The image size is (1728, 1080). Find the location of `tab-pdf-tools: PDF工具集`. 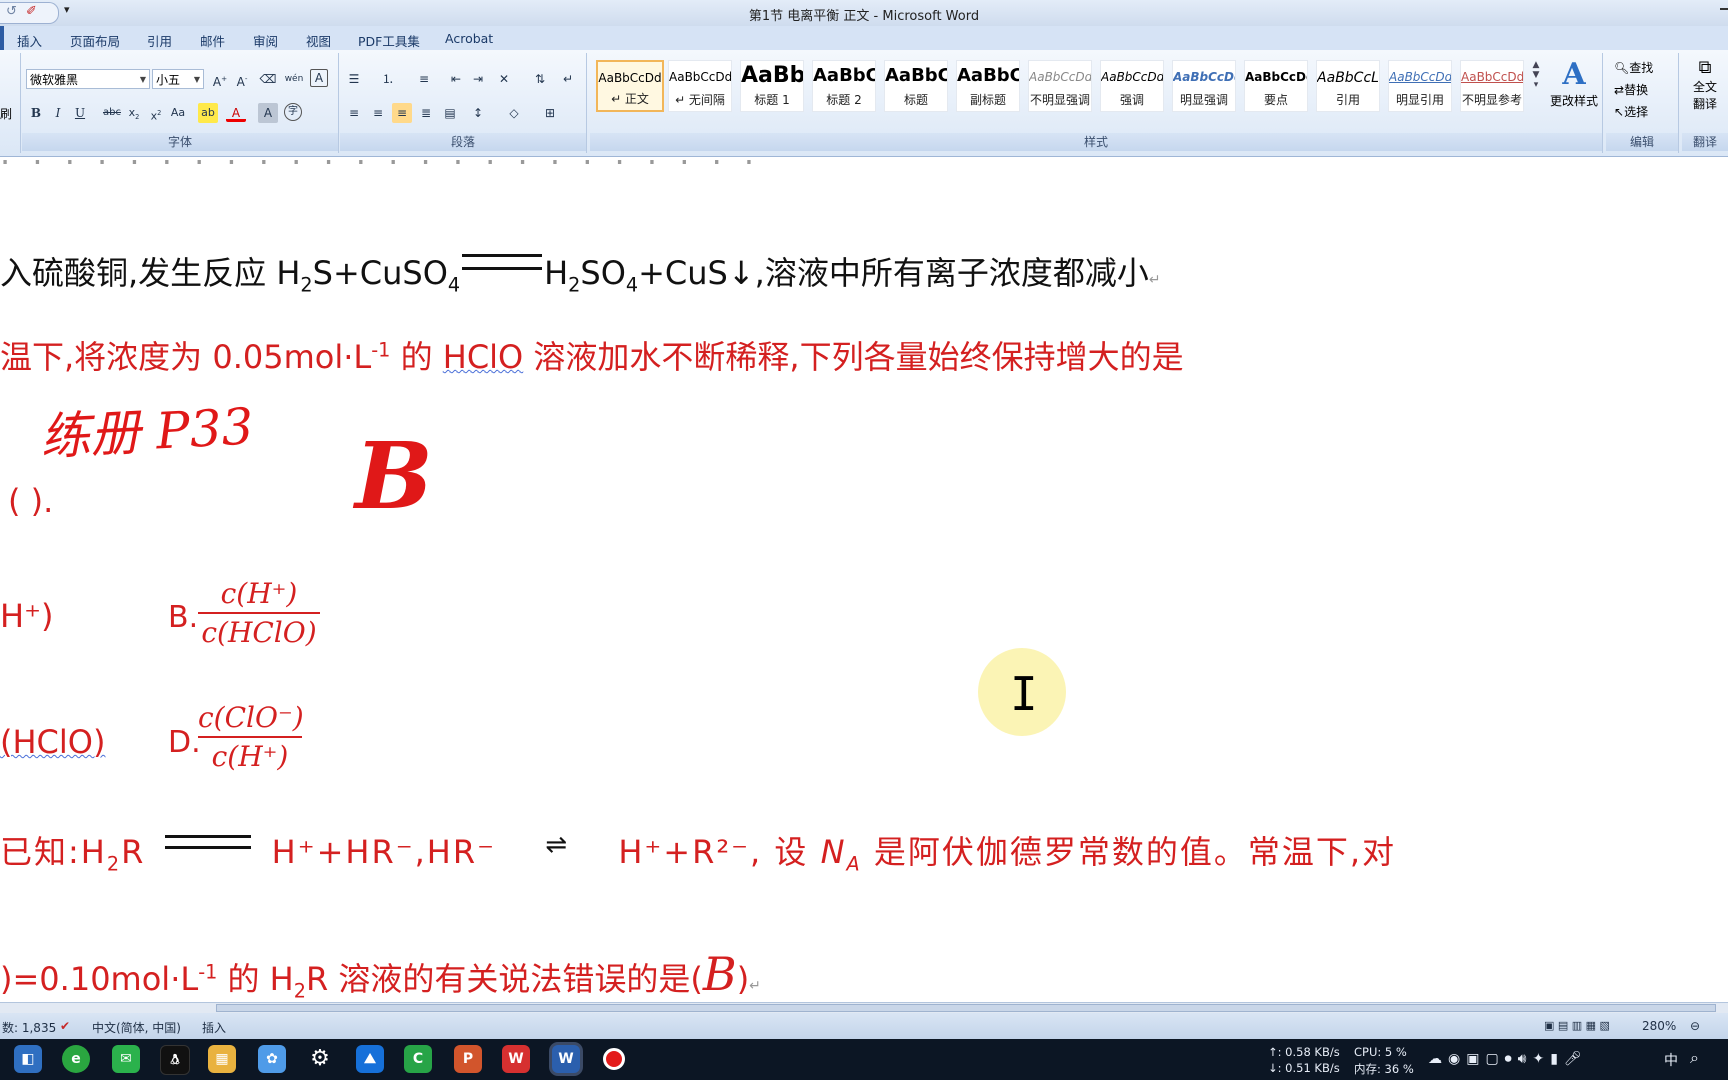

tab-pdf-tools: PDF工具集 is located at coordinates (389, 40).